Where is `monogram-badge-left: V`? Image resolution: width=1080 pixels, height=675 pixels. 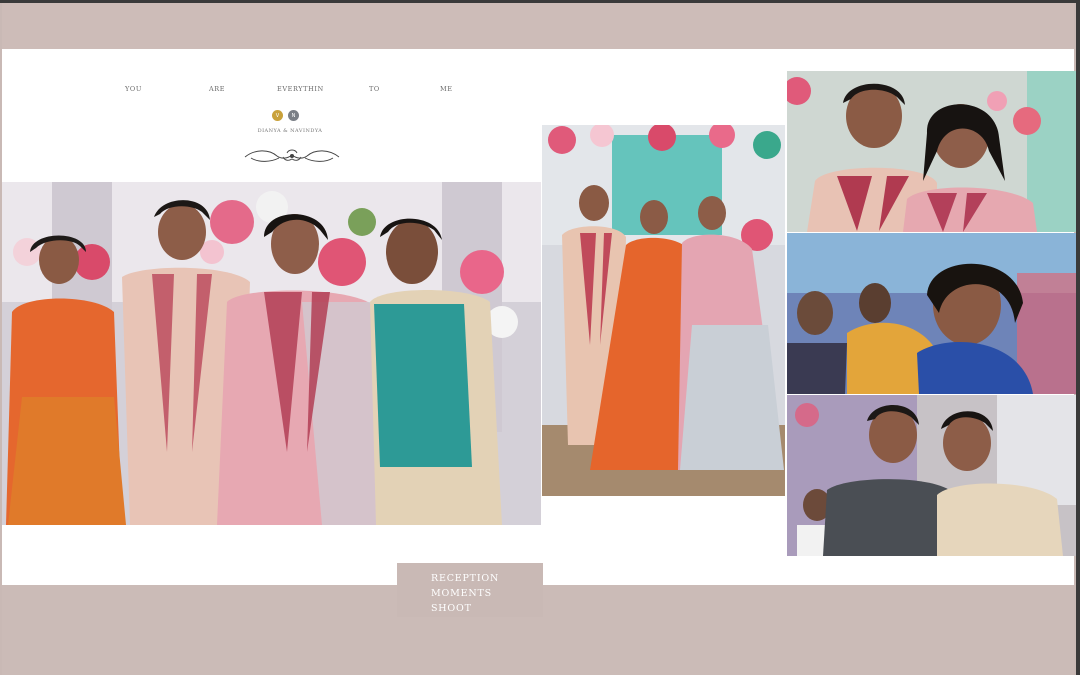
monogram-badge-left: V is located at coordinates (277, 115).